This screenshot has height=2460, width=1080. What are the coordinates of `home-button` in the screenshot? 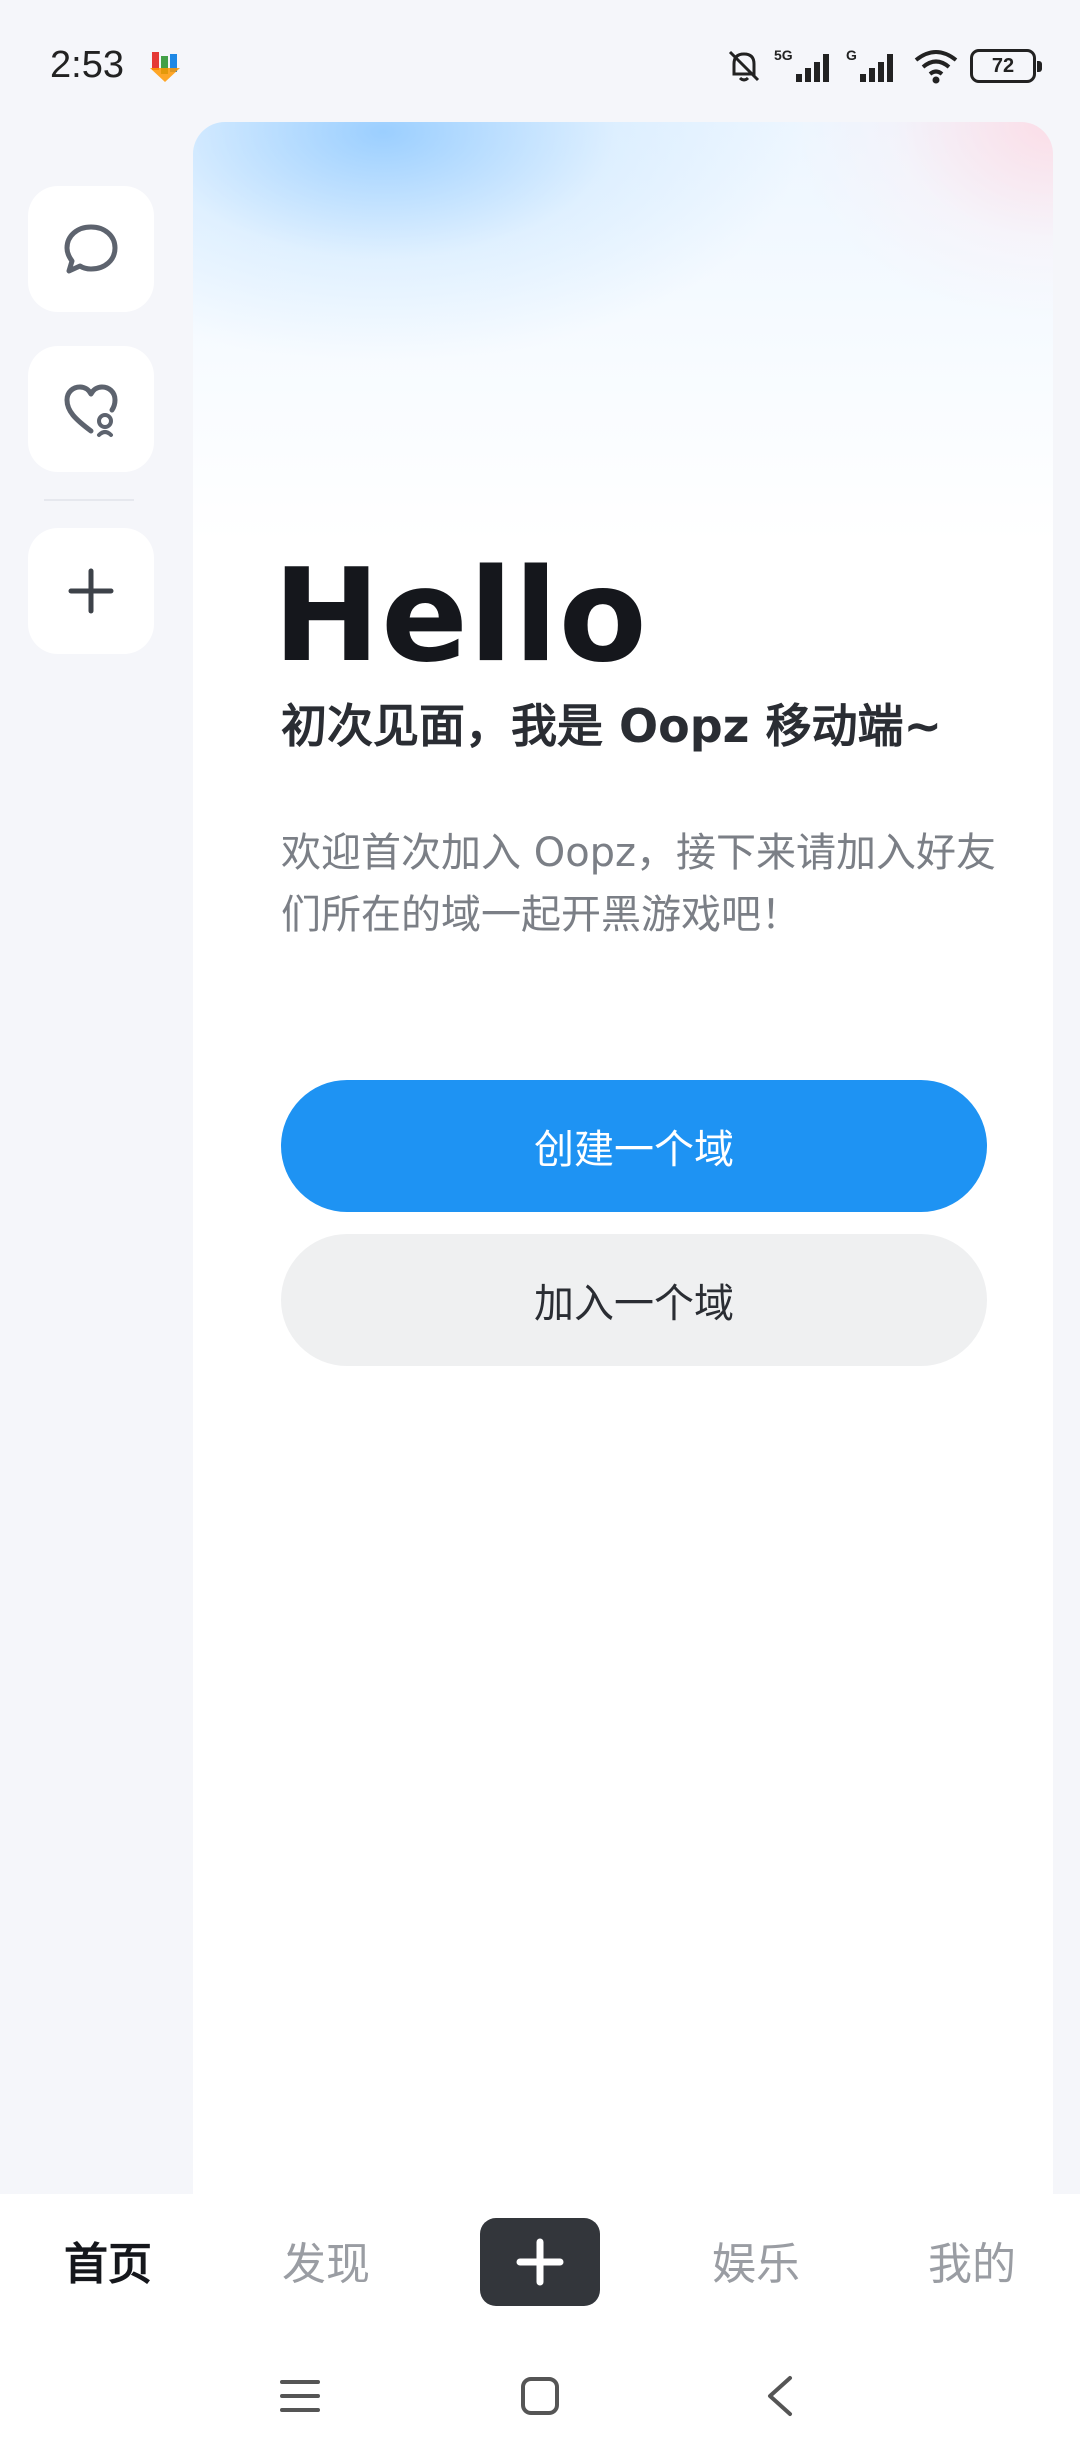 It's located at (540, 2396).